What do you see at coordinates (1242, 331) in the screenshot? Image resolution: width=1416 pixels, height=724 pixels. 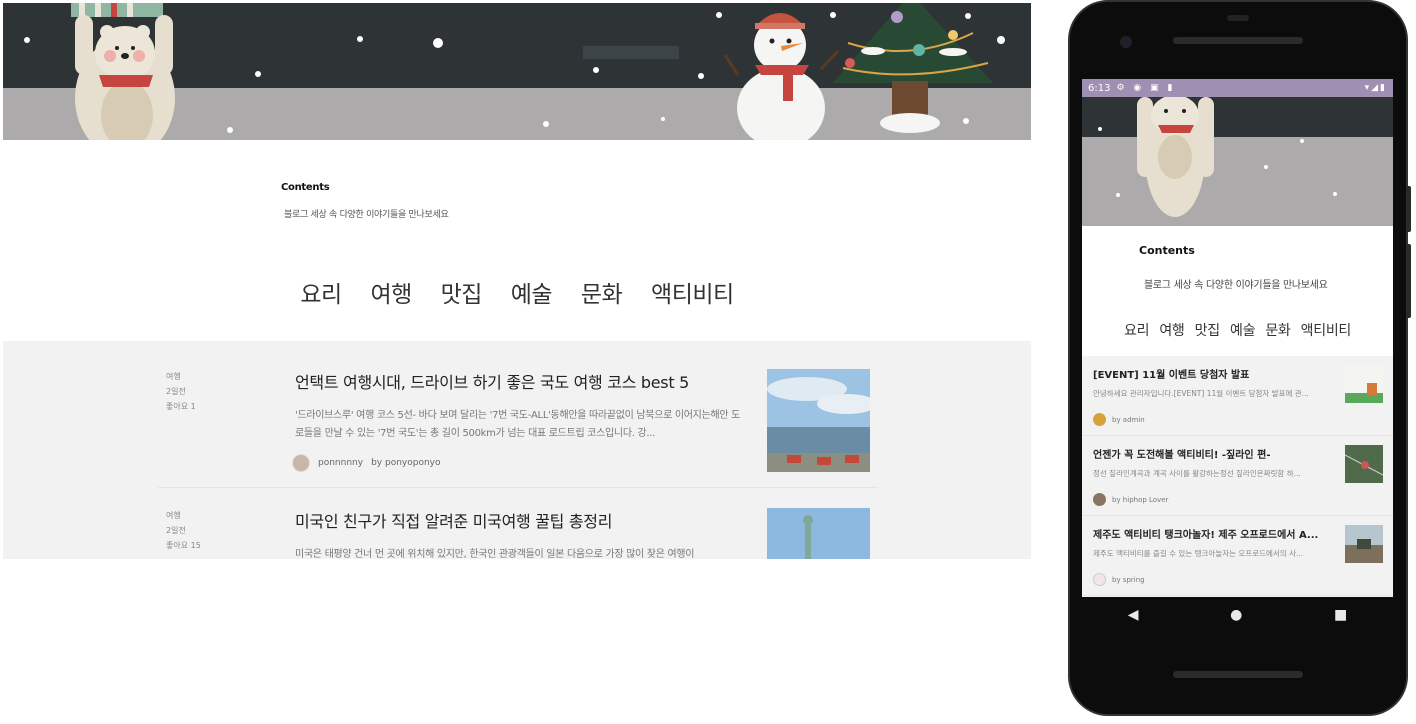 I see `m-category-art: 예술` at bounding box center [1242, 331].